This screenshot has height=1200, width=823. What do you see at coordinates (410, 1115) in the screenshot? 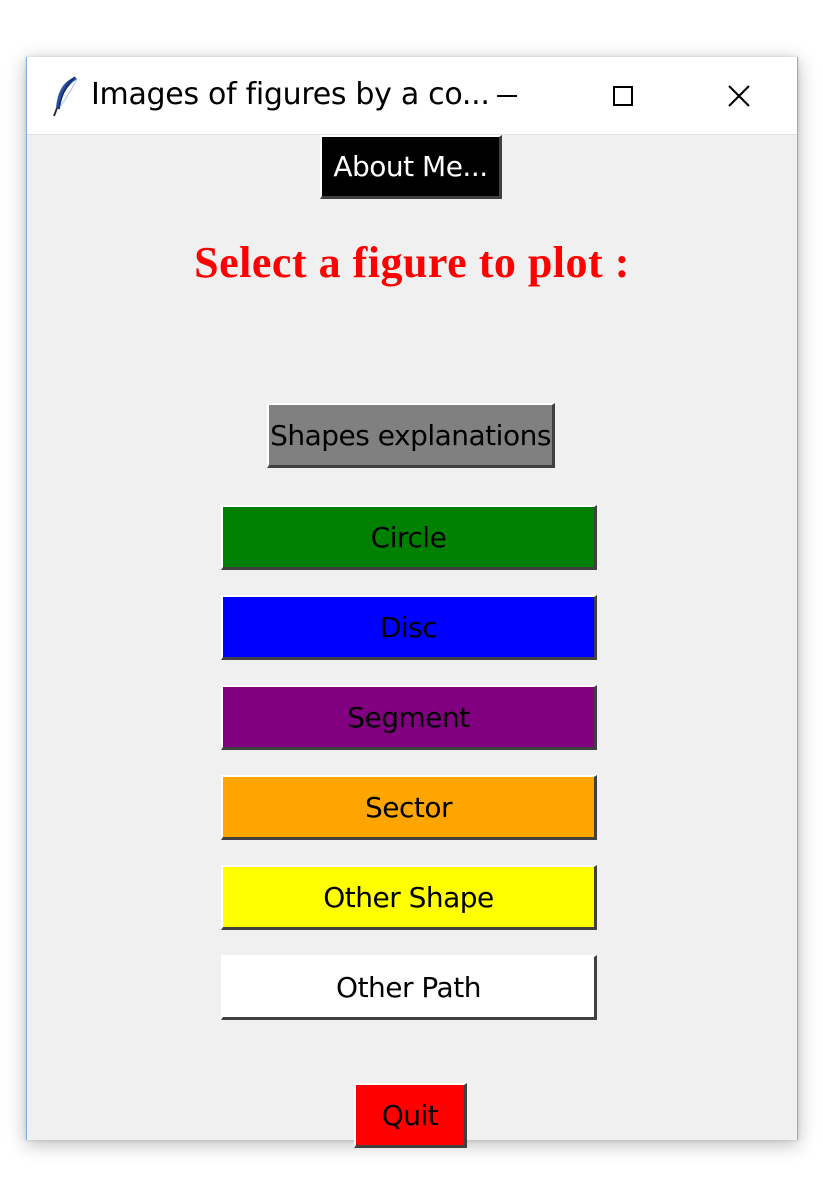
I see `quit-button: Quit` at bounding box center [410, 1115].